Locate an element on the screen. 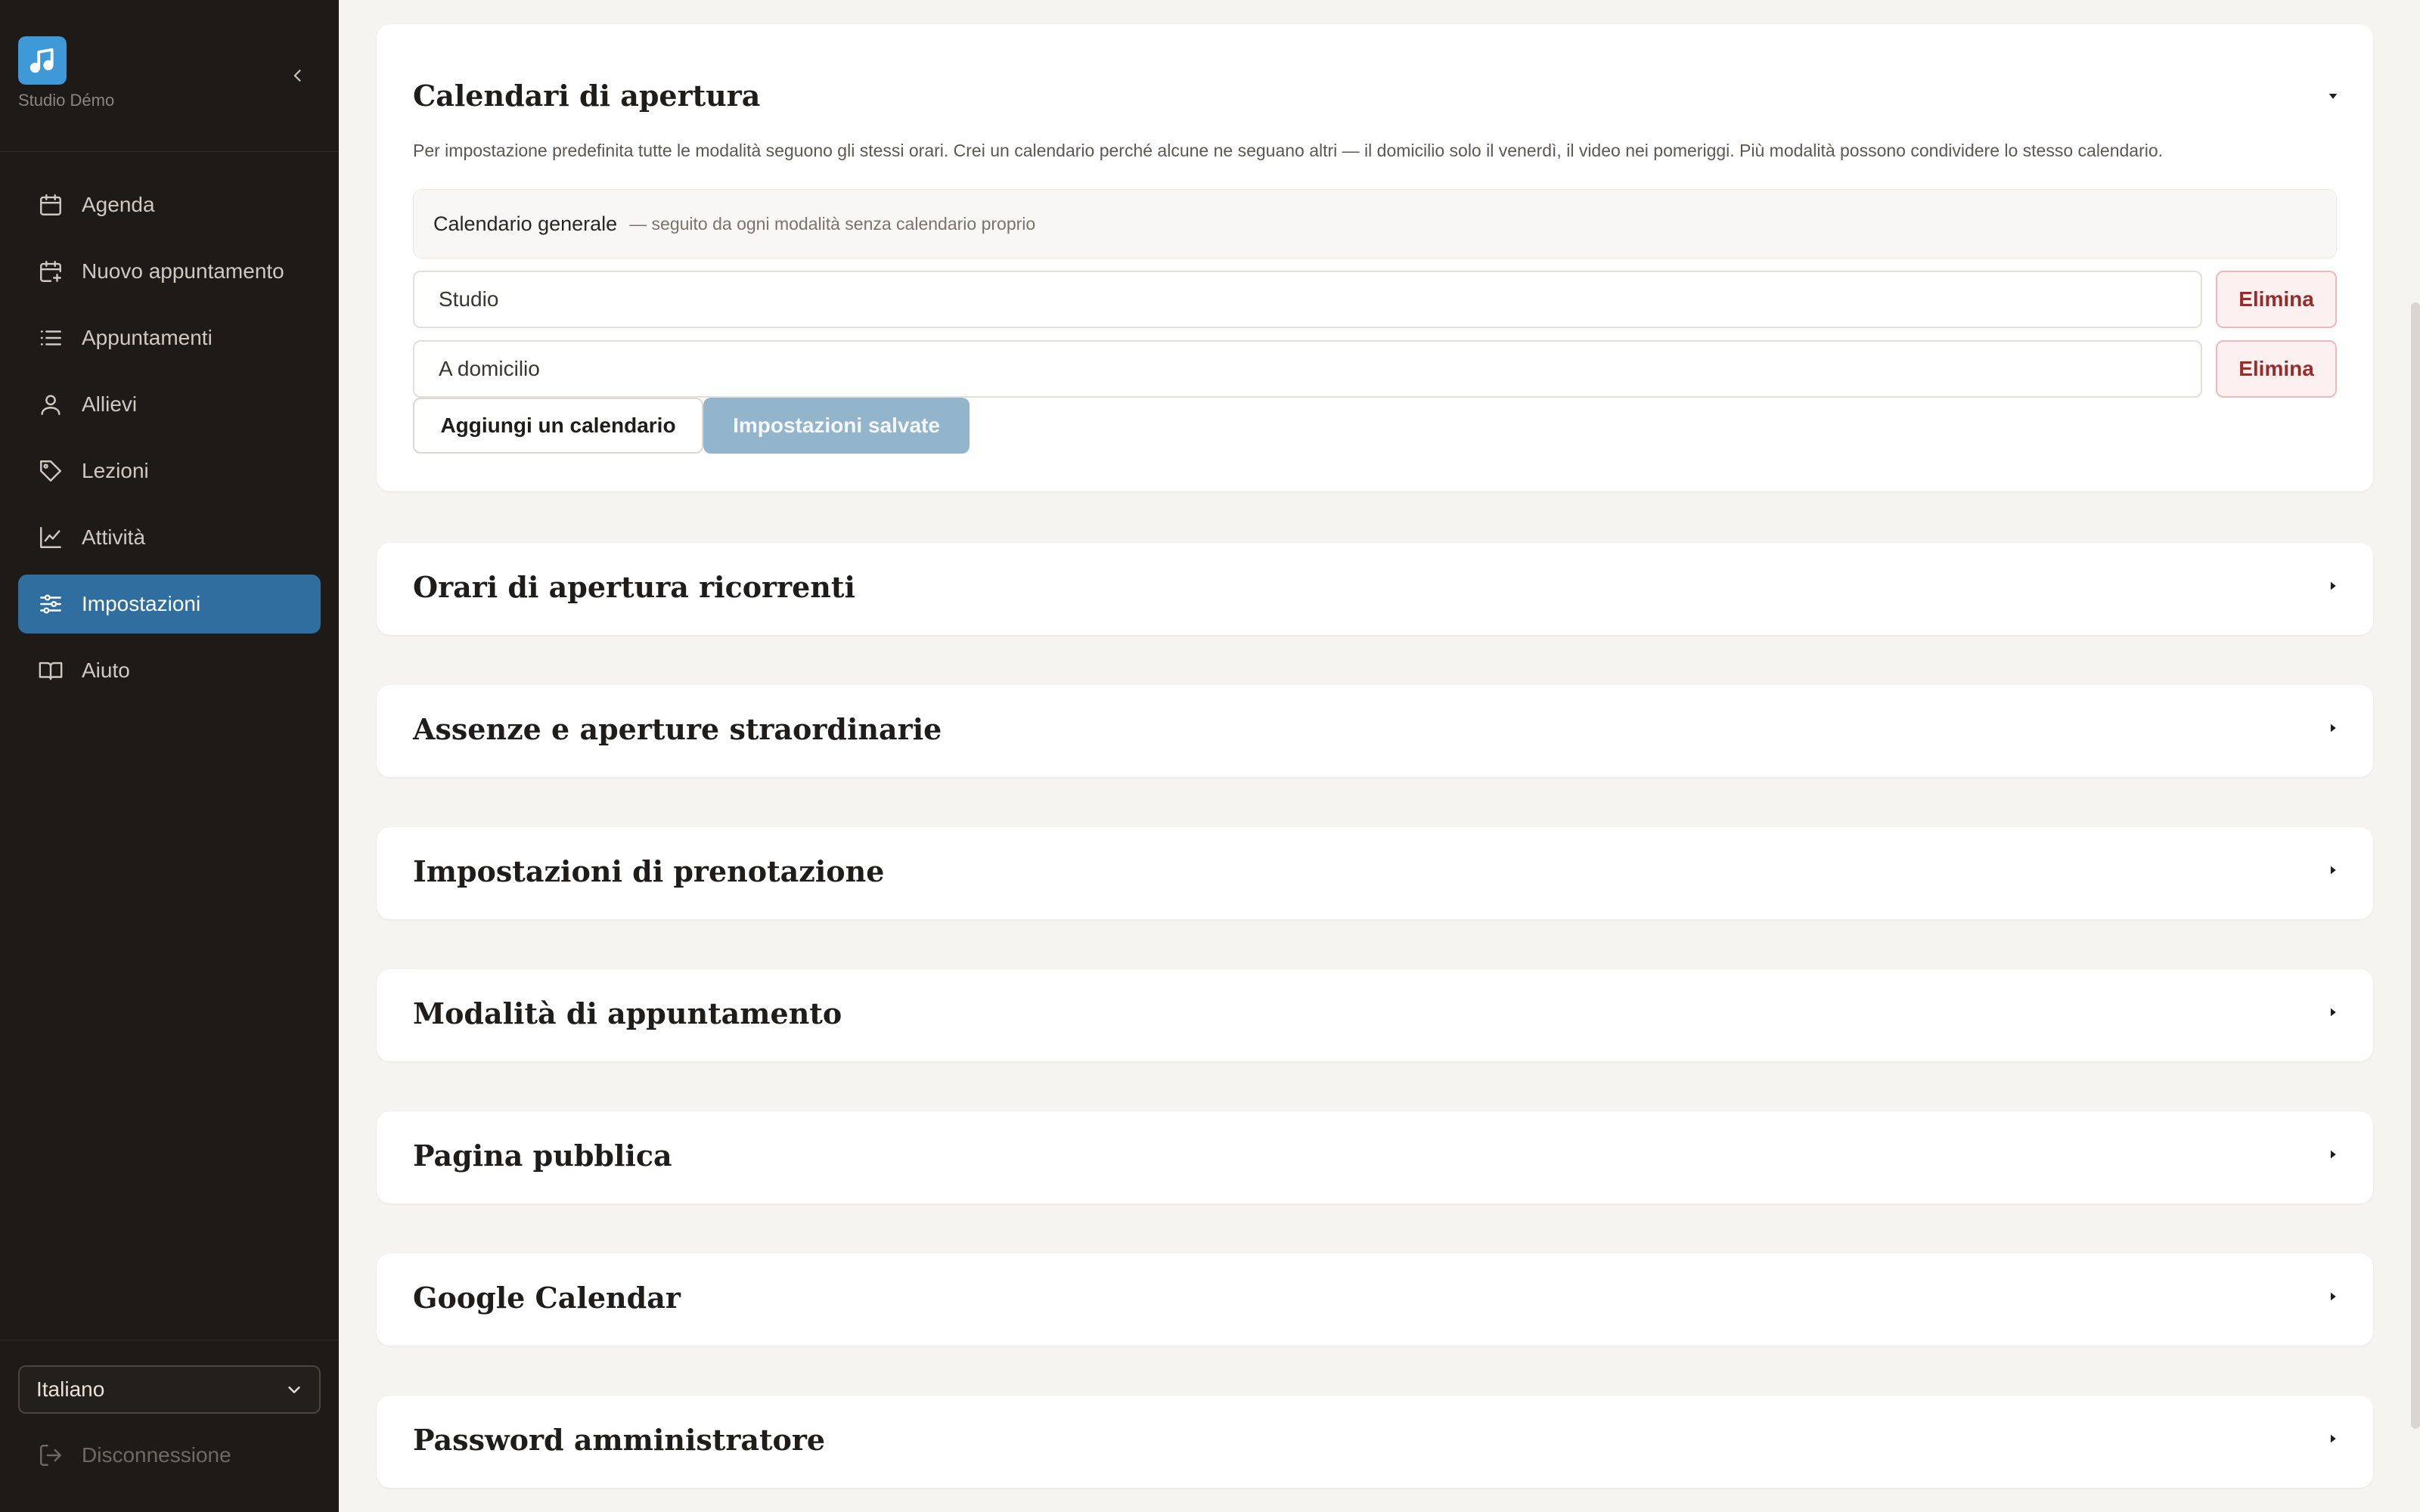 The image size is (2420, 1512). section-password: Password amministratore is located at coordinates (1375, 1442).